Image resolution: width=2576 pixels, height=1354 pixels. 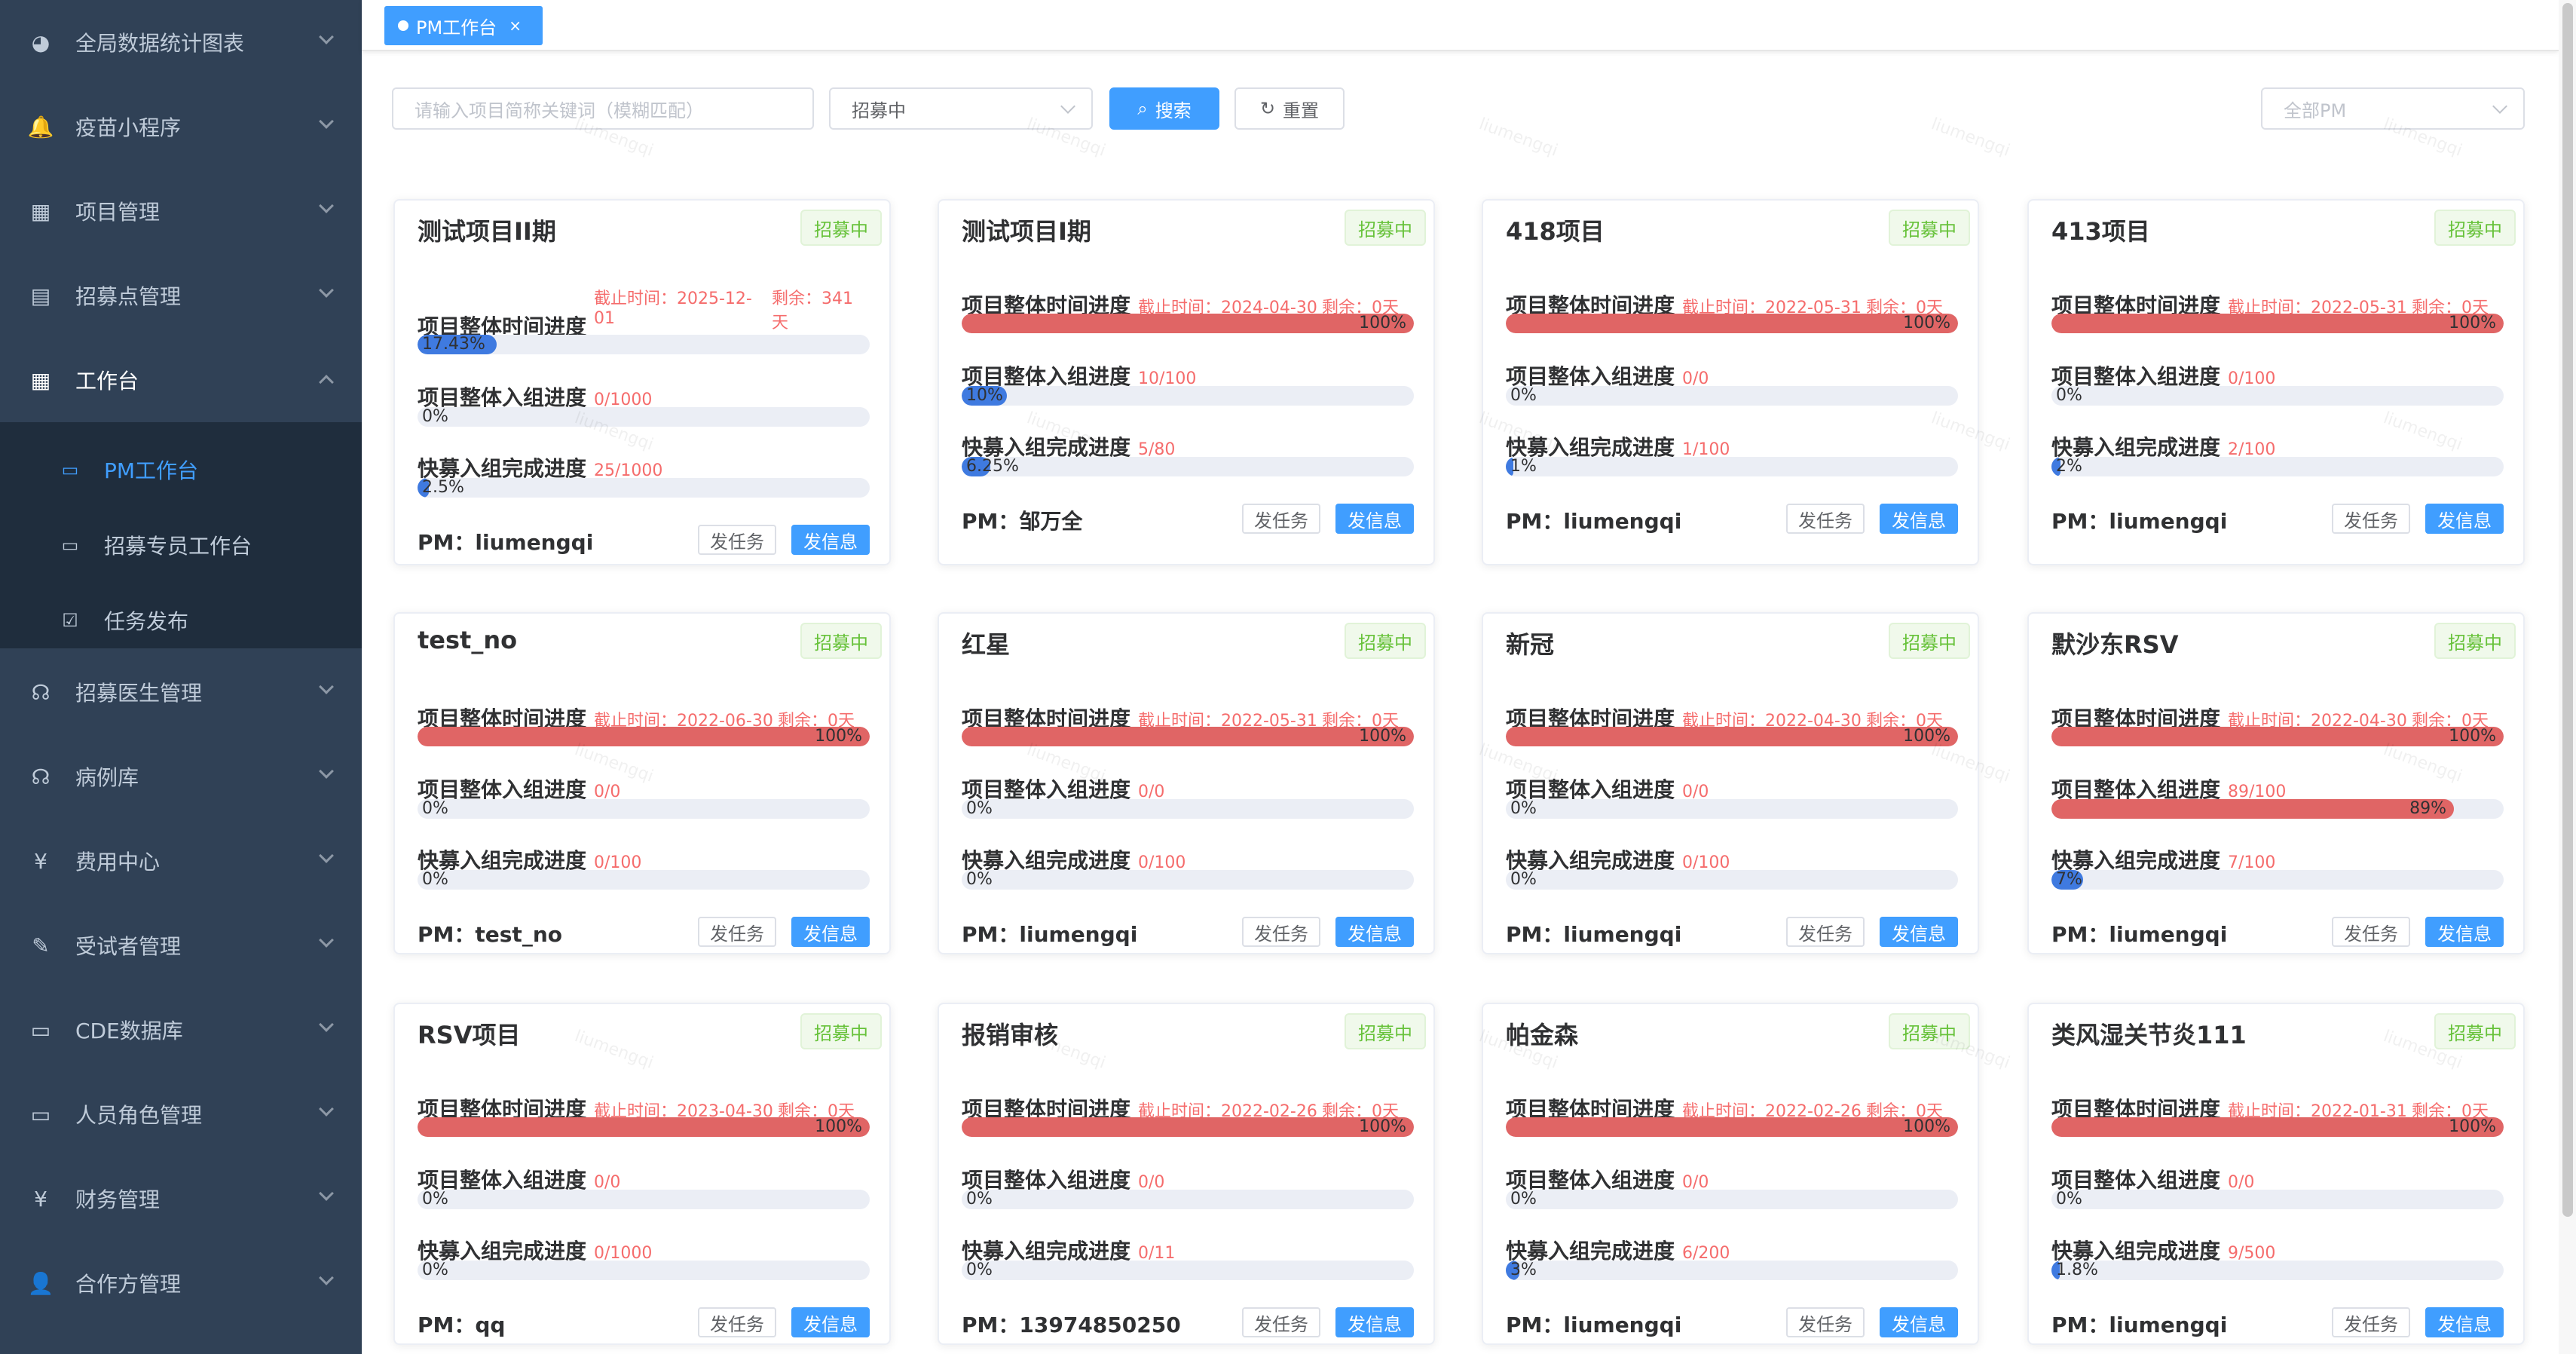 What do you see at coordinates (181, 211) in the screenshot?
I see `sidebar-item-2: ▦ 项目管理` at bounding box center [181, 211].